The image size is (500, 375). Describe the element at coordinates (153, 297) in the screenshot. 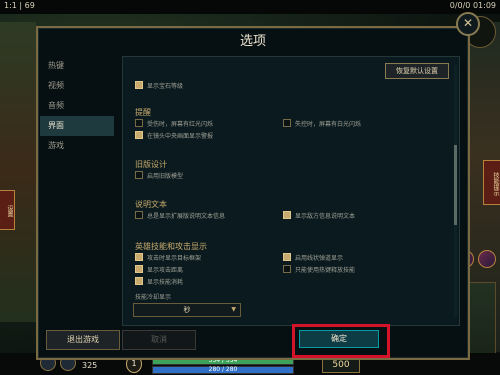

I see `cooldown-label: 技能冷却显示` at that location.